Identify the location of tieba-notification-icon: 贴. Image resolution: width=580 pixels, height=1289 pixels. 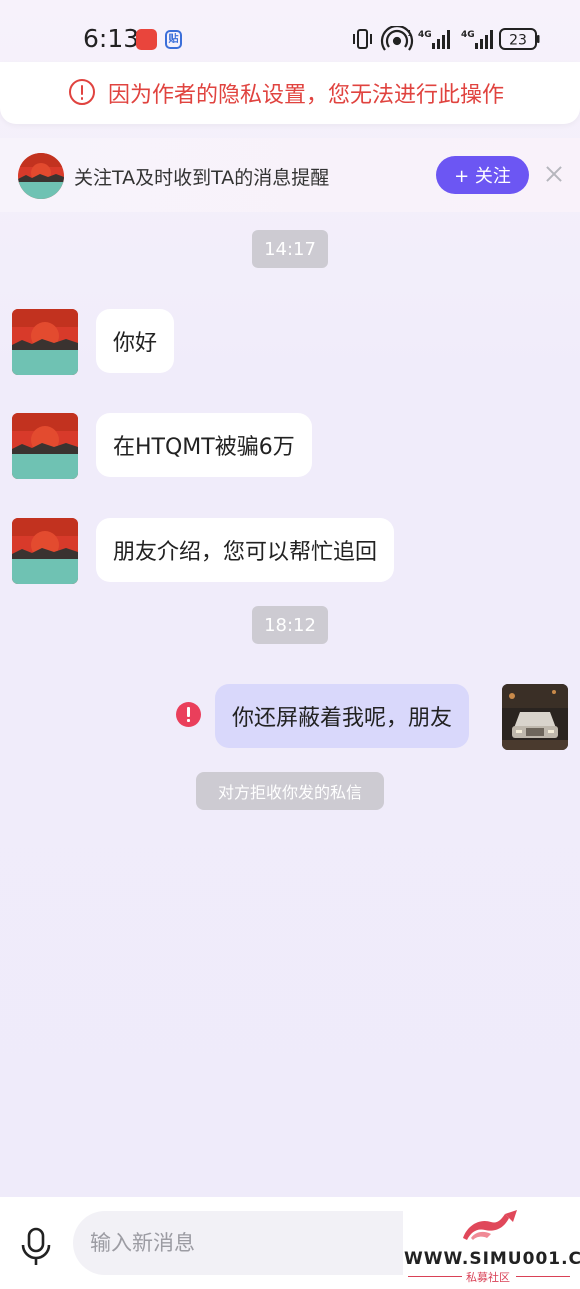
(173, 39).